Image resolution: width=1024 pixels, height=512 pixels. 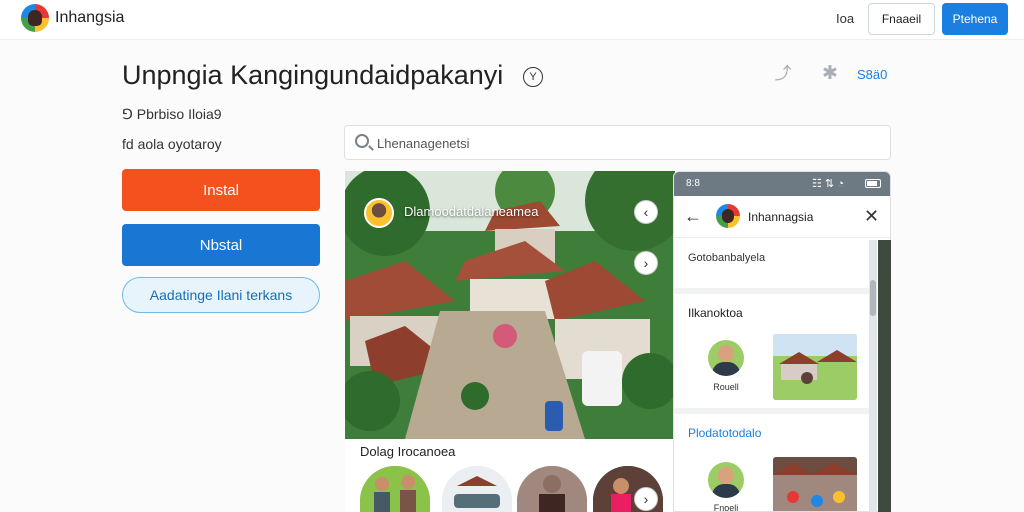 What do you see at coordinates (830, 74) in the screenshot?
I see `settings-icon: ✱` at bounding box center [830, 74].